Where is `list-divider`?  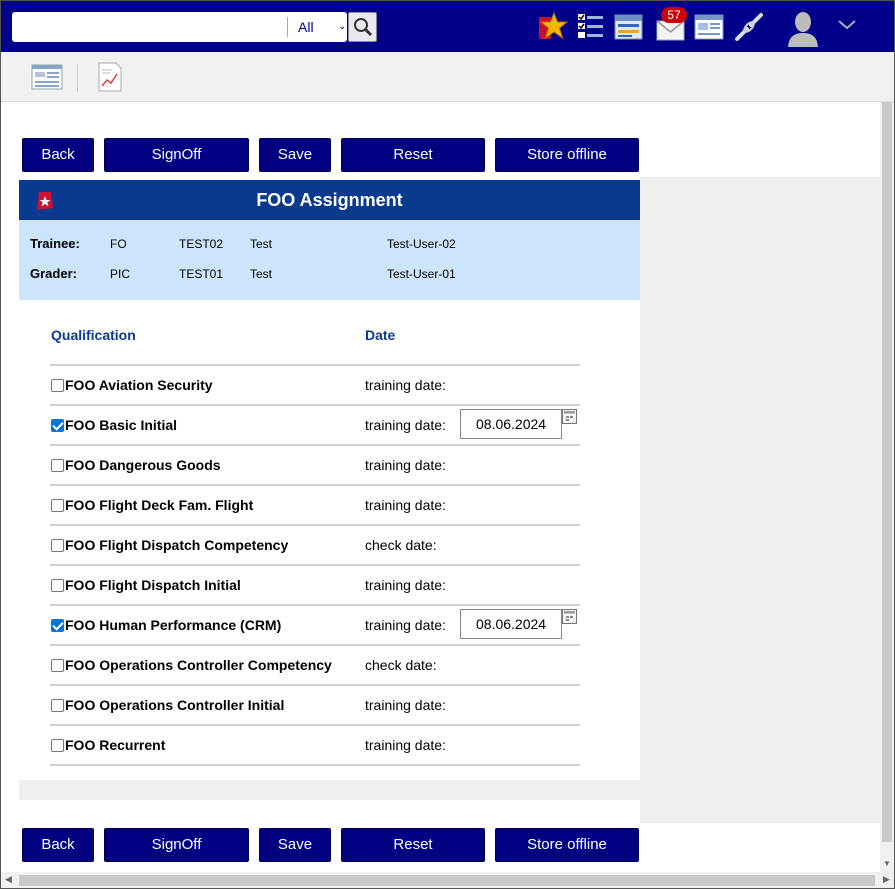 list-divider is located at coordinates (315, 765).